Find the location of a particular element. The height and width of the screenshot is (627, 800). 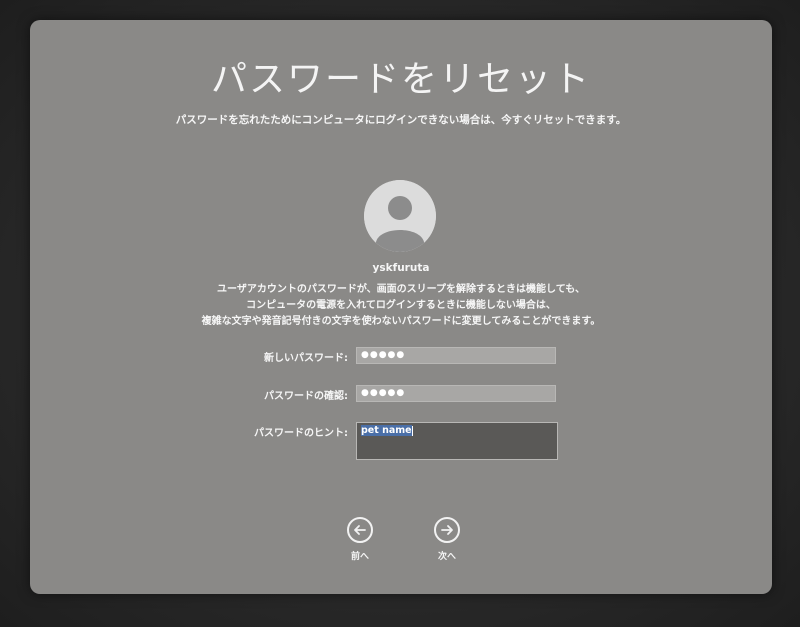

verify-password-label: パスワードの確認: is located at coordinates (306, 396).